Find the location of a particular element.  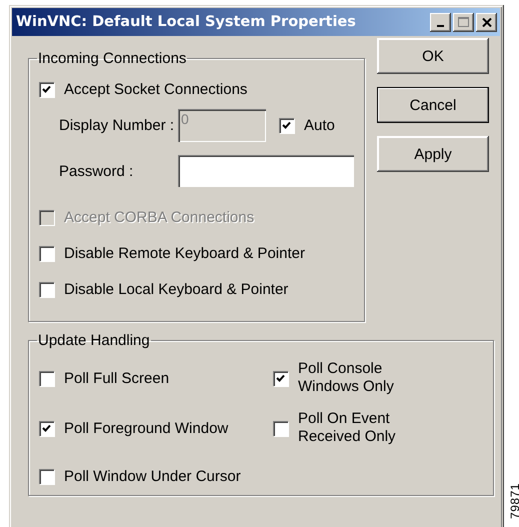

maximize-icon is located at coordinates (463, 22).